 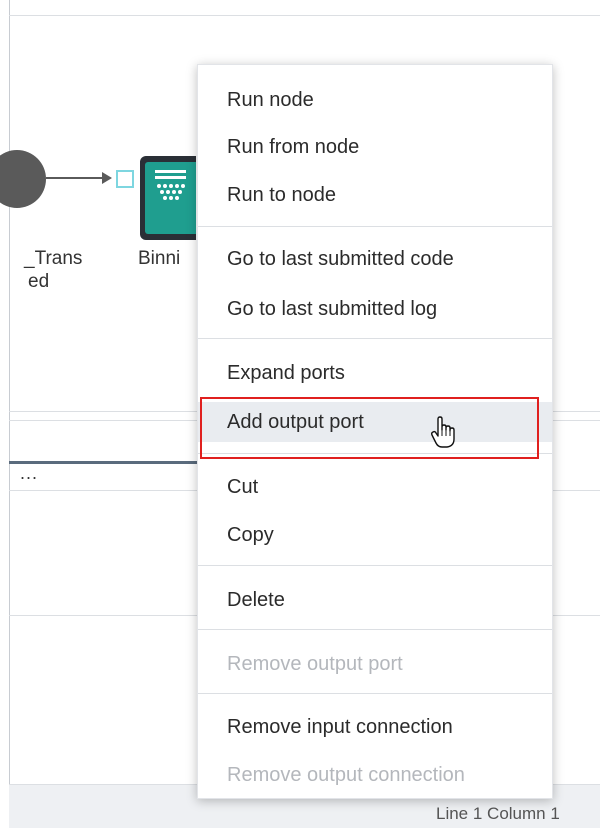 What do you see at coordinates (375, 422) in the screenshot?
I see `menu-item-add-output-port: Add output port` at bounding box center [375, 422].